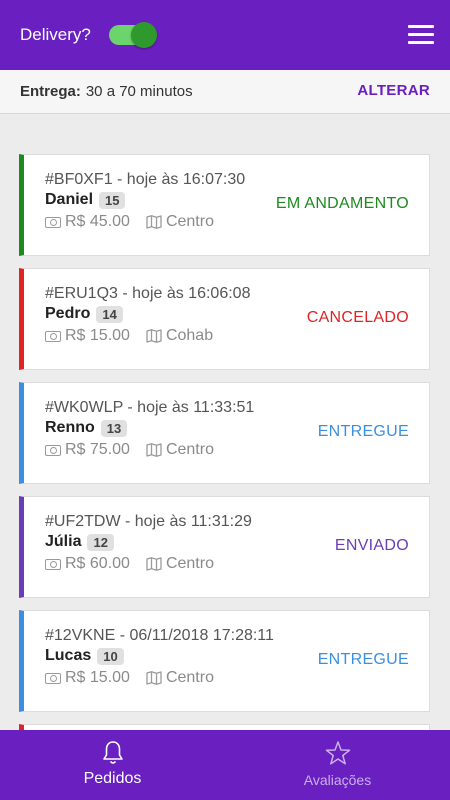 Image resolution: width=450 pixels, height=800 pixels. I want to click on customer-name: Daniel, so click(69, 199).